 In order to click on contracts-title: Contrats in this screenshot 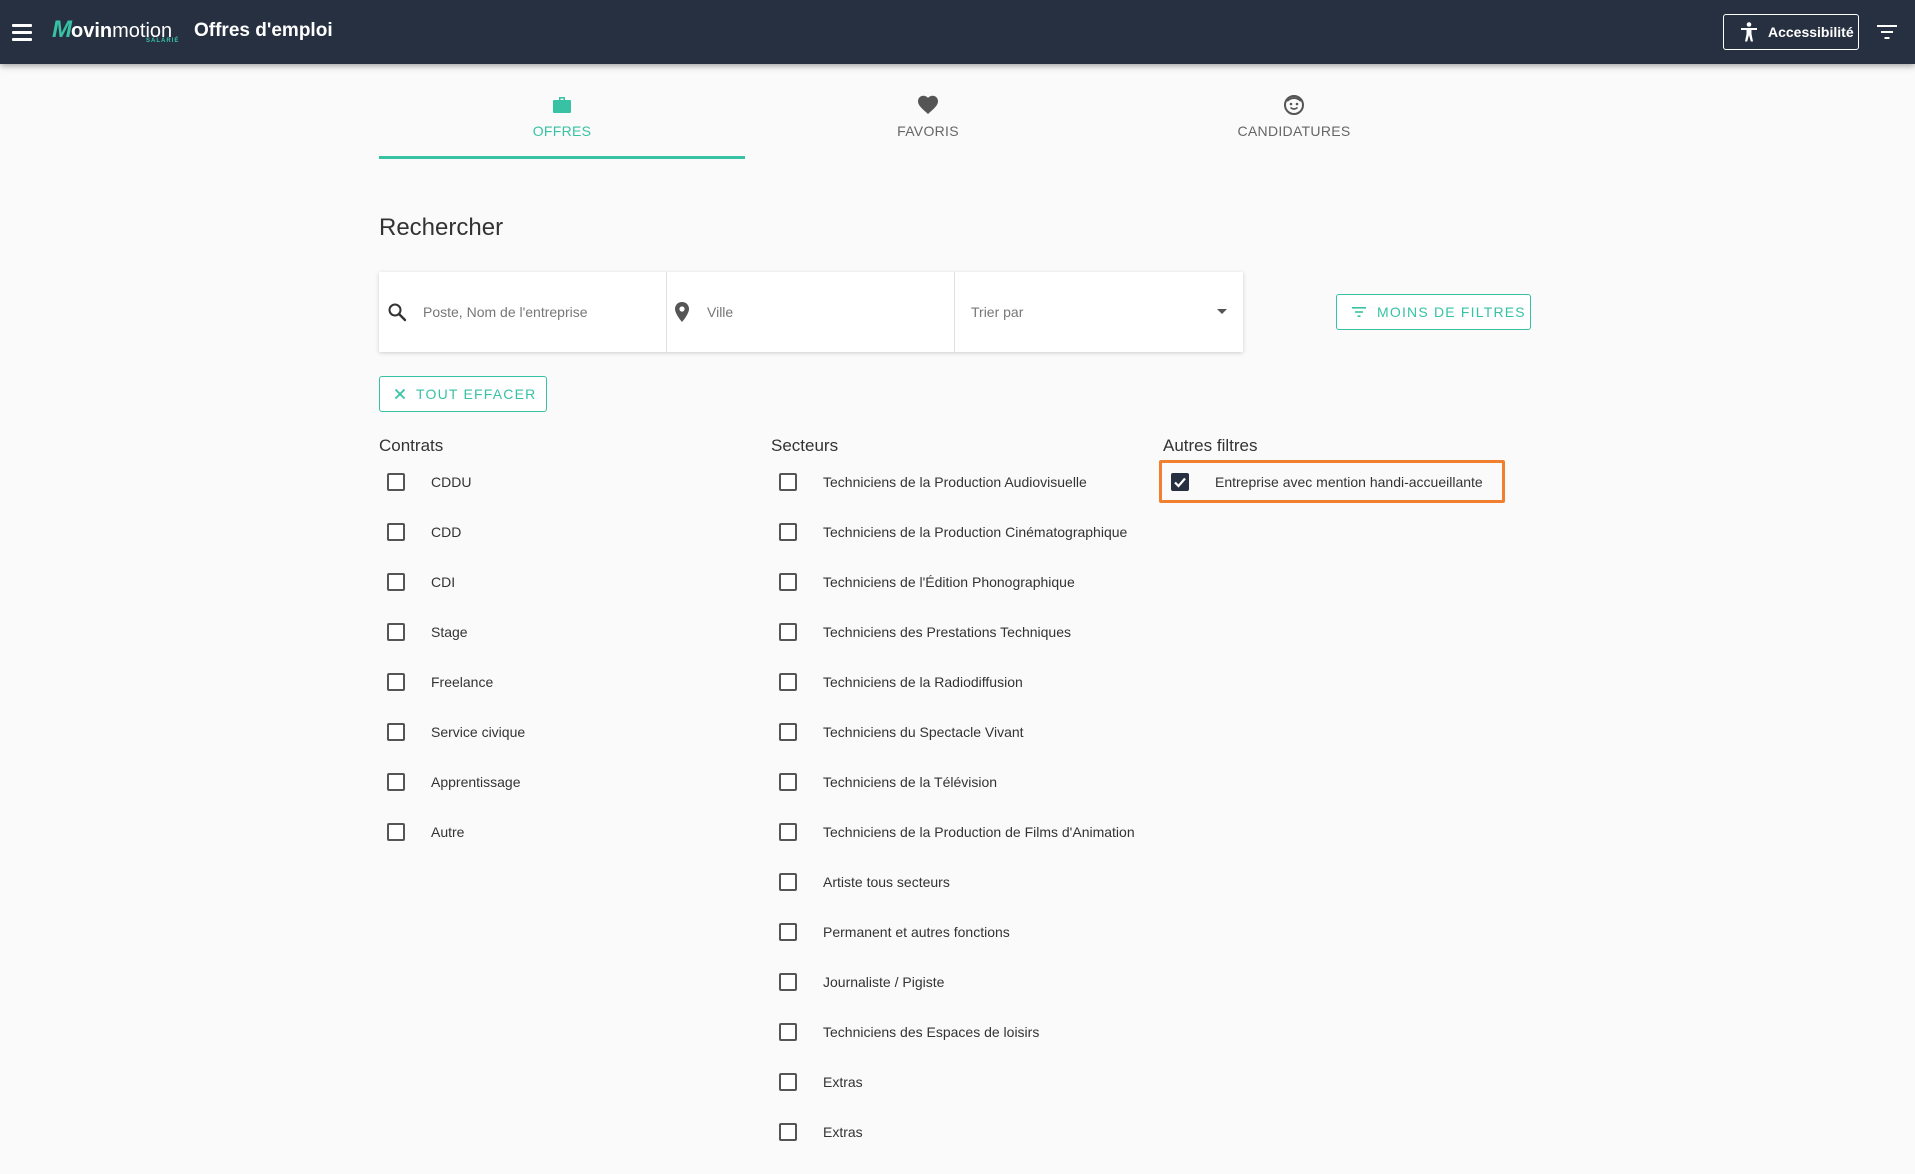, I will do `click(411, 445)`.